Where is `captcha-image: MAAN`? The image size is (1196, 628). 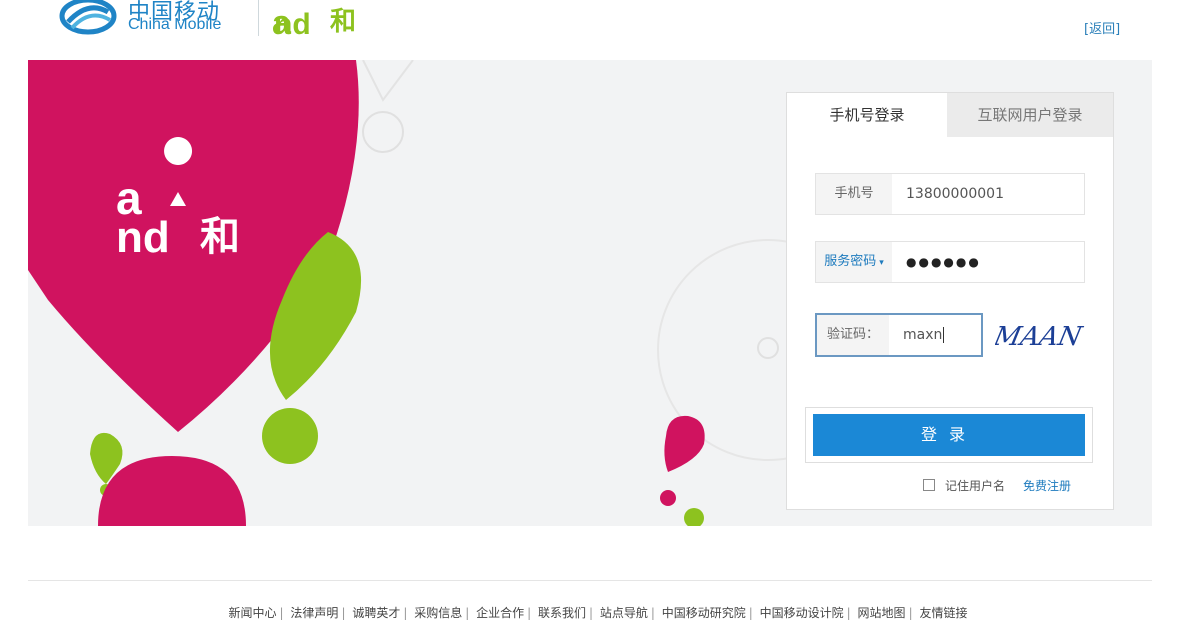 captcha-image: MAAN is located at coordinates (1040, 335).